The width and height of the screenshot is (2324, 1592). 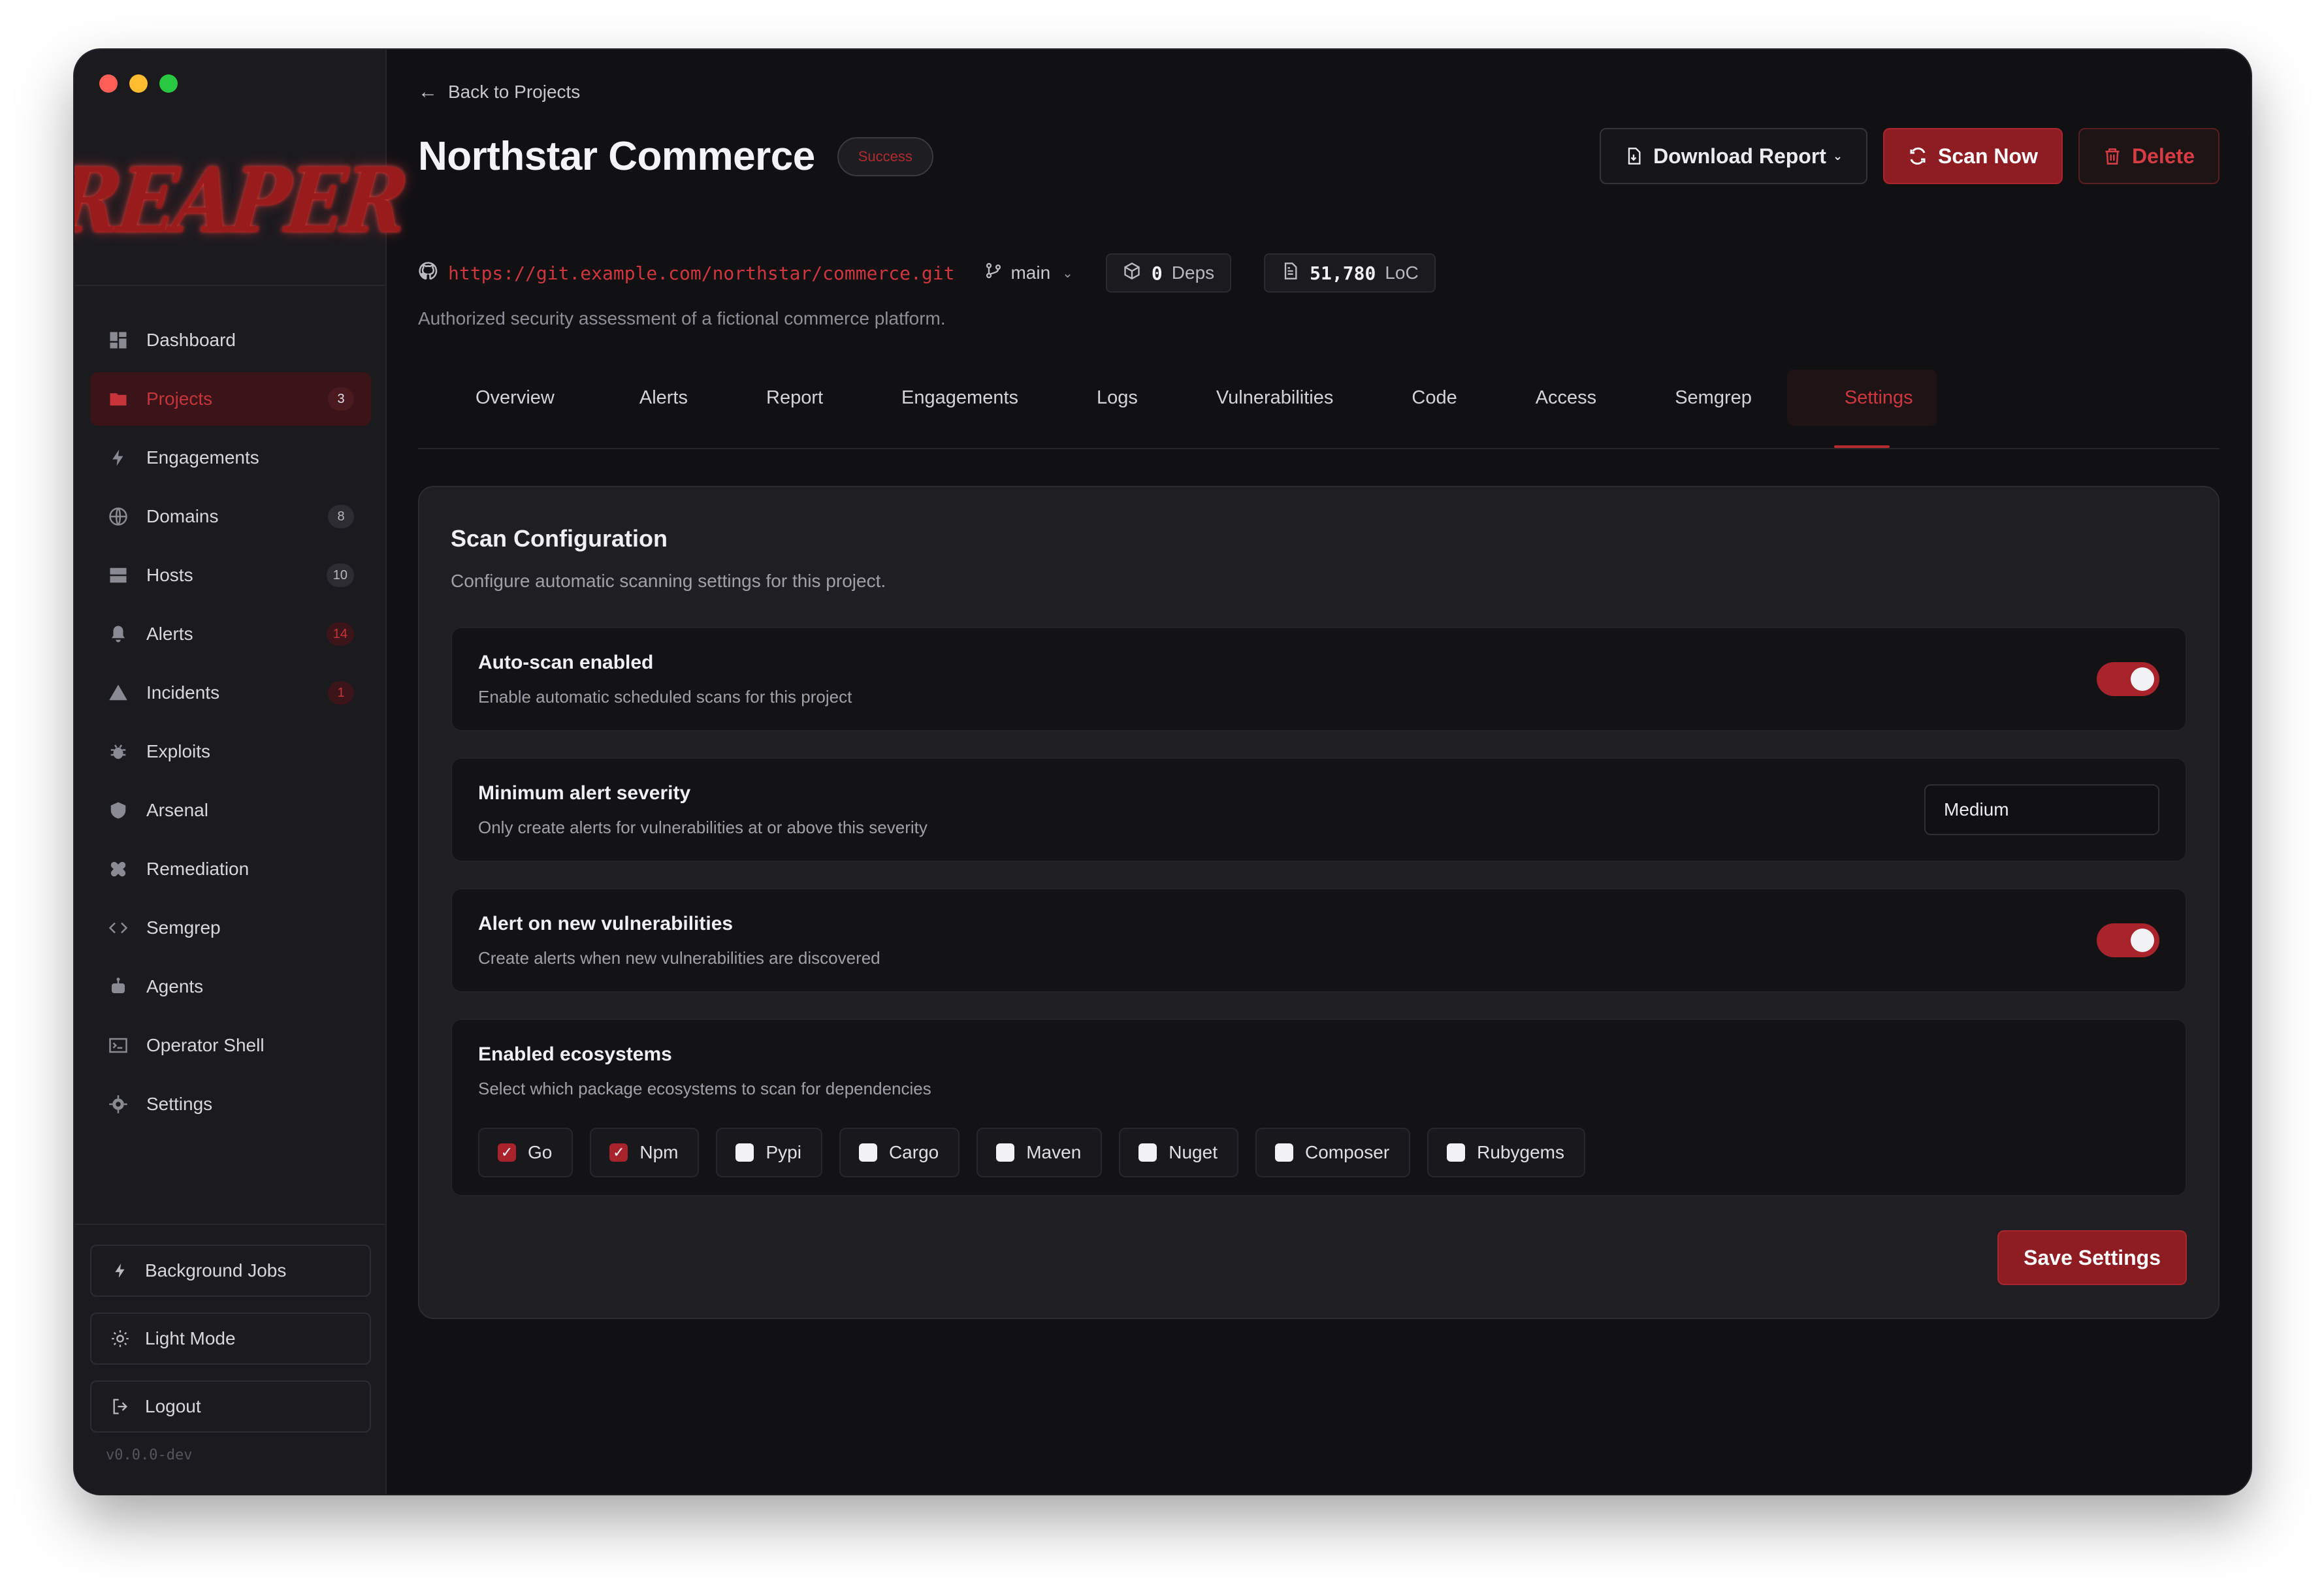 I want to click on sidebar-item-hosts: Hosts 10, so click(x=230, y=575).